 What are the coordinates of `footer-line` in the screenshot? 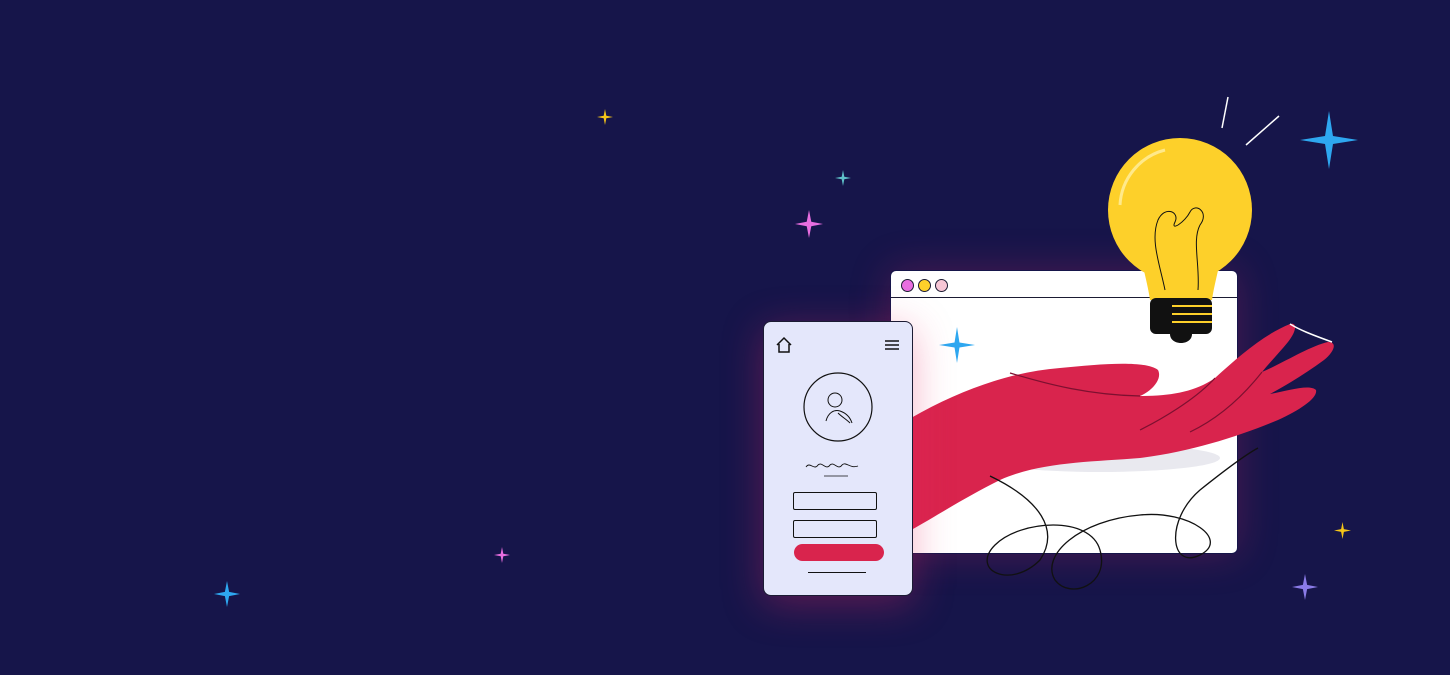 It's located at (837, 572).